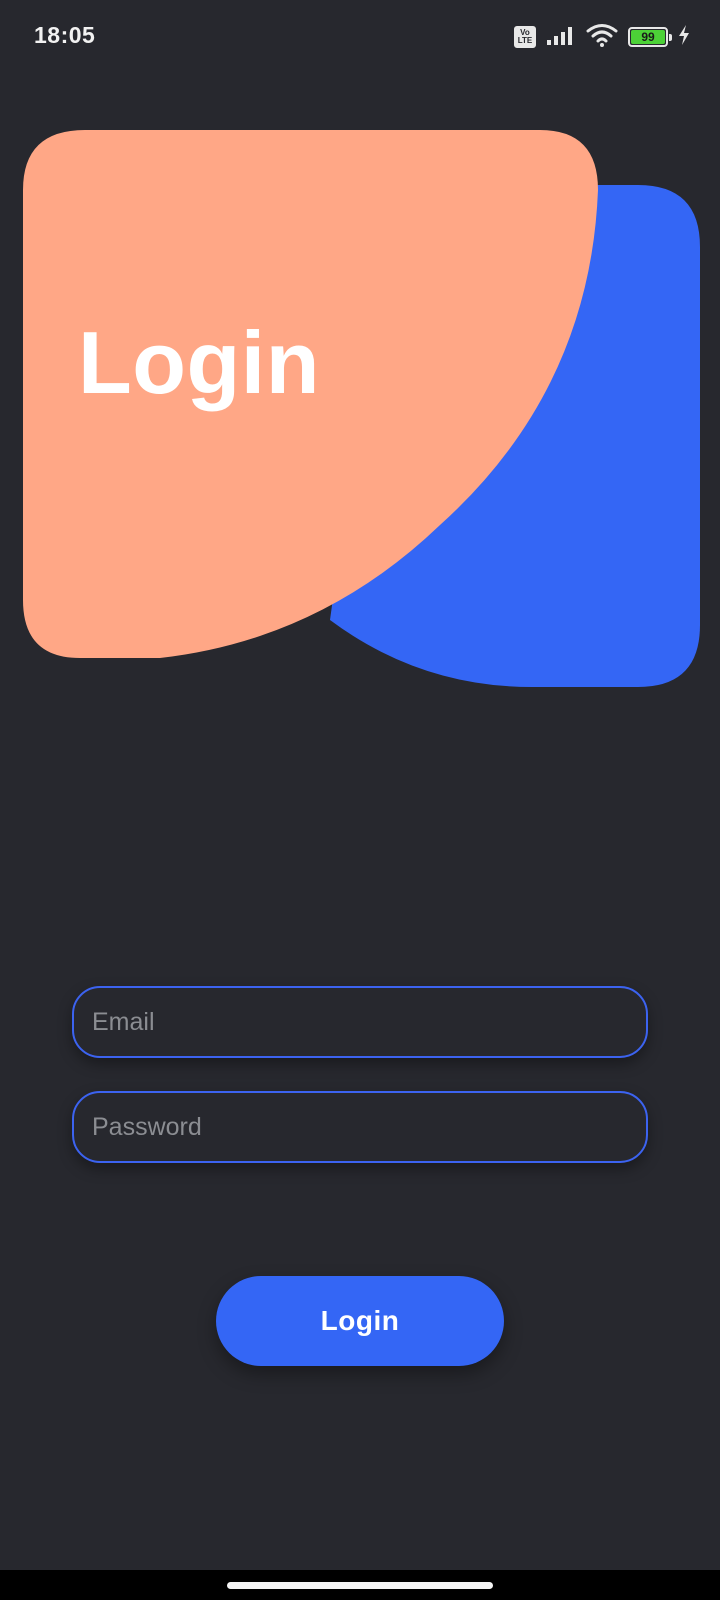 This screenshot has width=720, height=1600. I want to click on password-field, so click(360, 1127).